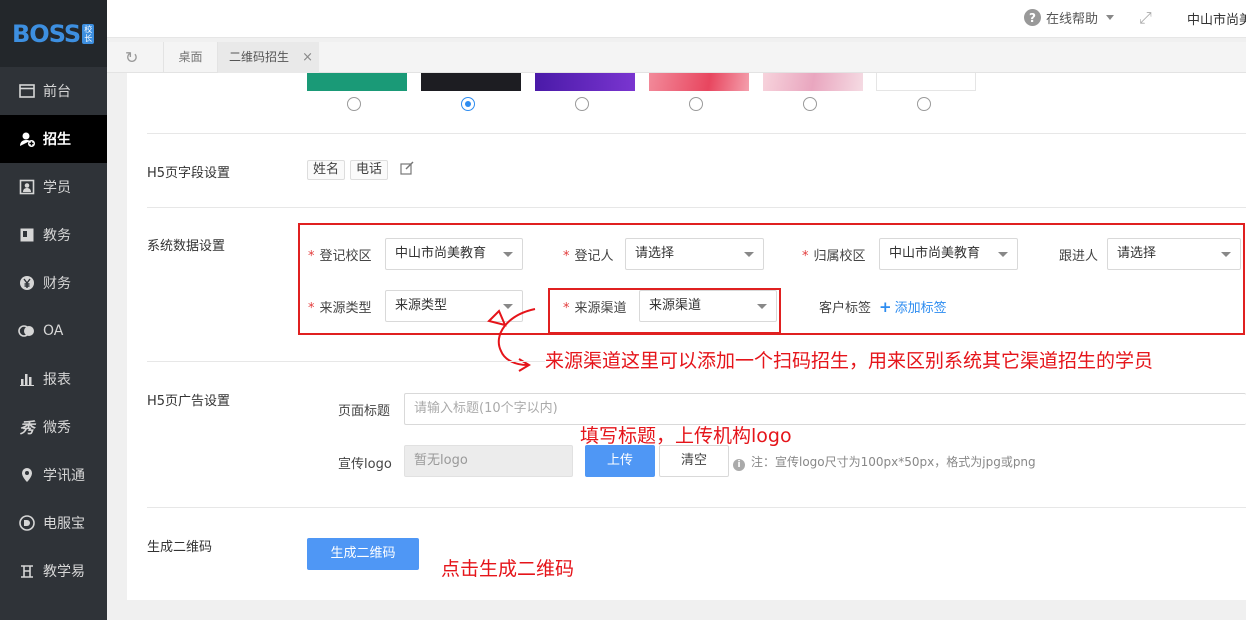  Describe the element at coordinates (1145, 18) in the screenshot. I see `fullscreen-icon: ⤢` at that location.